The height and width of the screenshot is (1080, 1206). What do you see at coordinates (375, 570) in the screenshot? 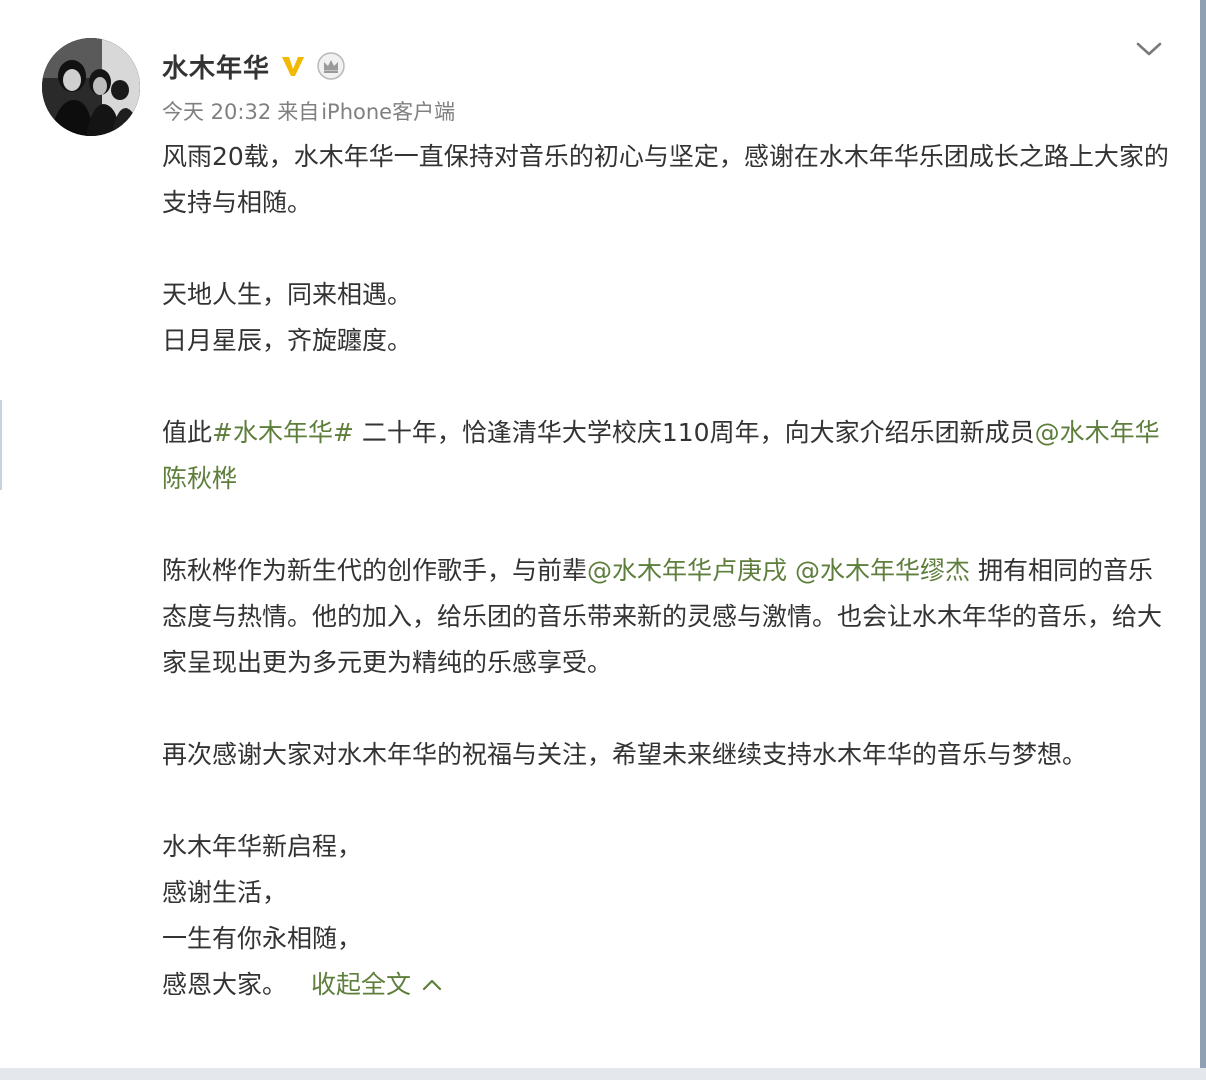
I see `p4-text-before: 陈秋桦作为新生代的创作歌手，与前辈` at bounding box center [375, 570].